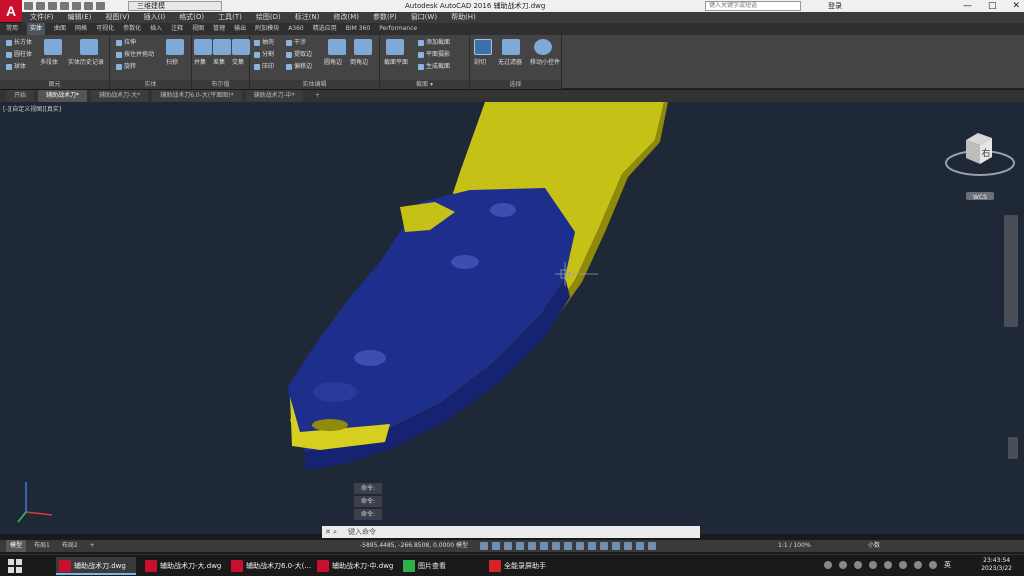 The image size is (1024, 576). What do you see at coordinates (53, 47) in the screenshot?
I see `polysolid-icon` at bounding box center [53, 47].